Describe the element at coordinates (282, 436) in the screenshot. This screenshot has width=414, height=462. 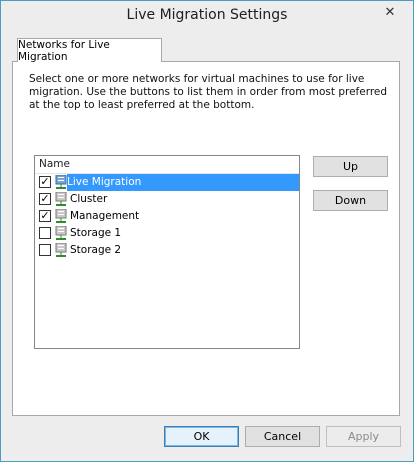
I see `cancel-button: Cancel` at that location.